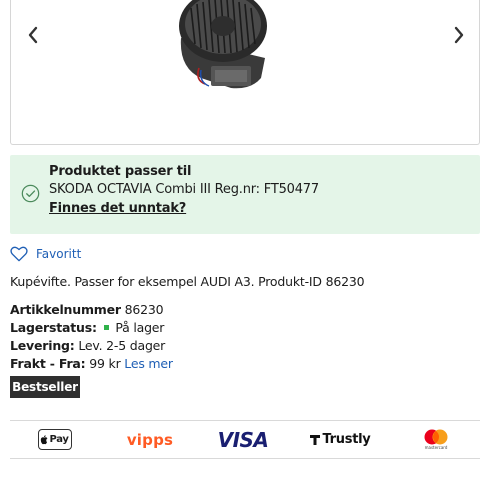 The height and width of the screenshot is (480, 480). I want to click on freight-row: Frakt - Fra: 99 kr Les mer, so click(91, 363).